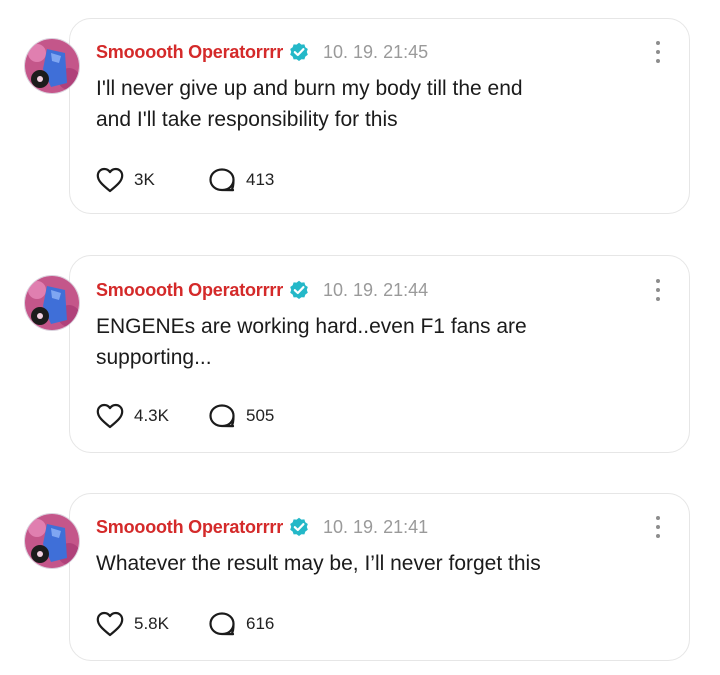 This screenshot has width=720, height=675. I want to click on comment-count: 616, so click(260, 623).